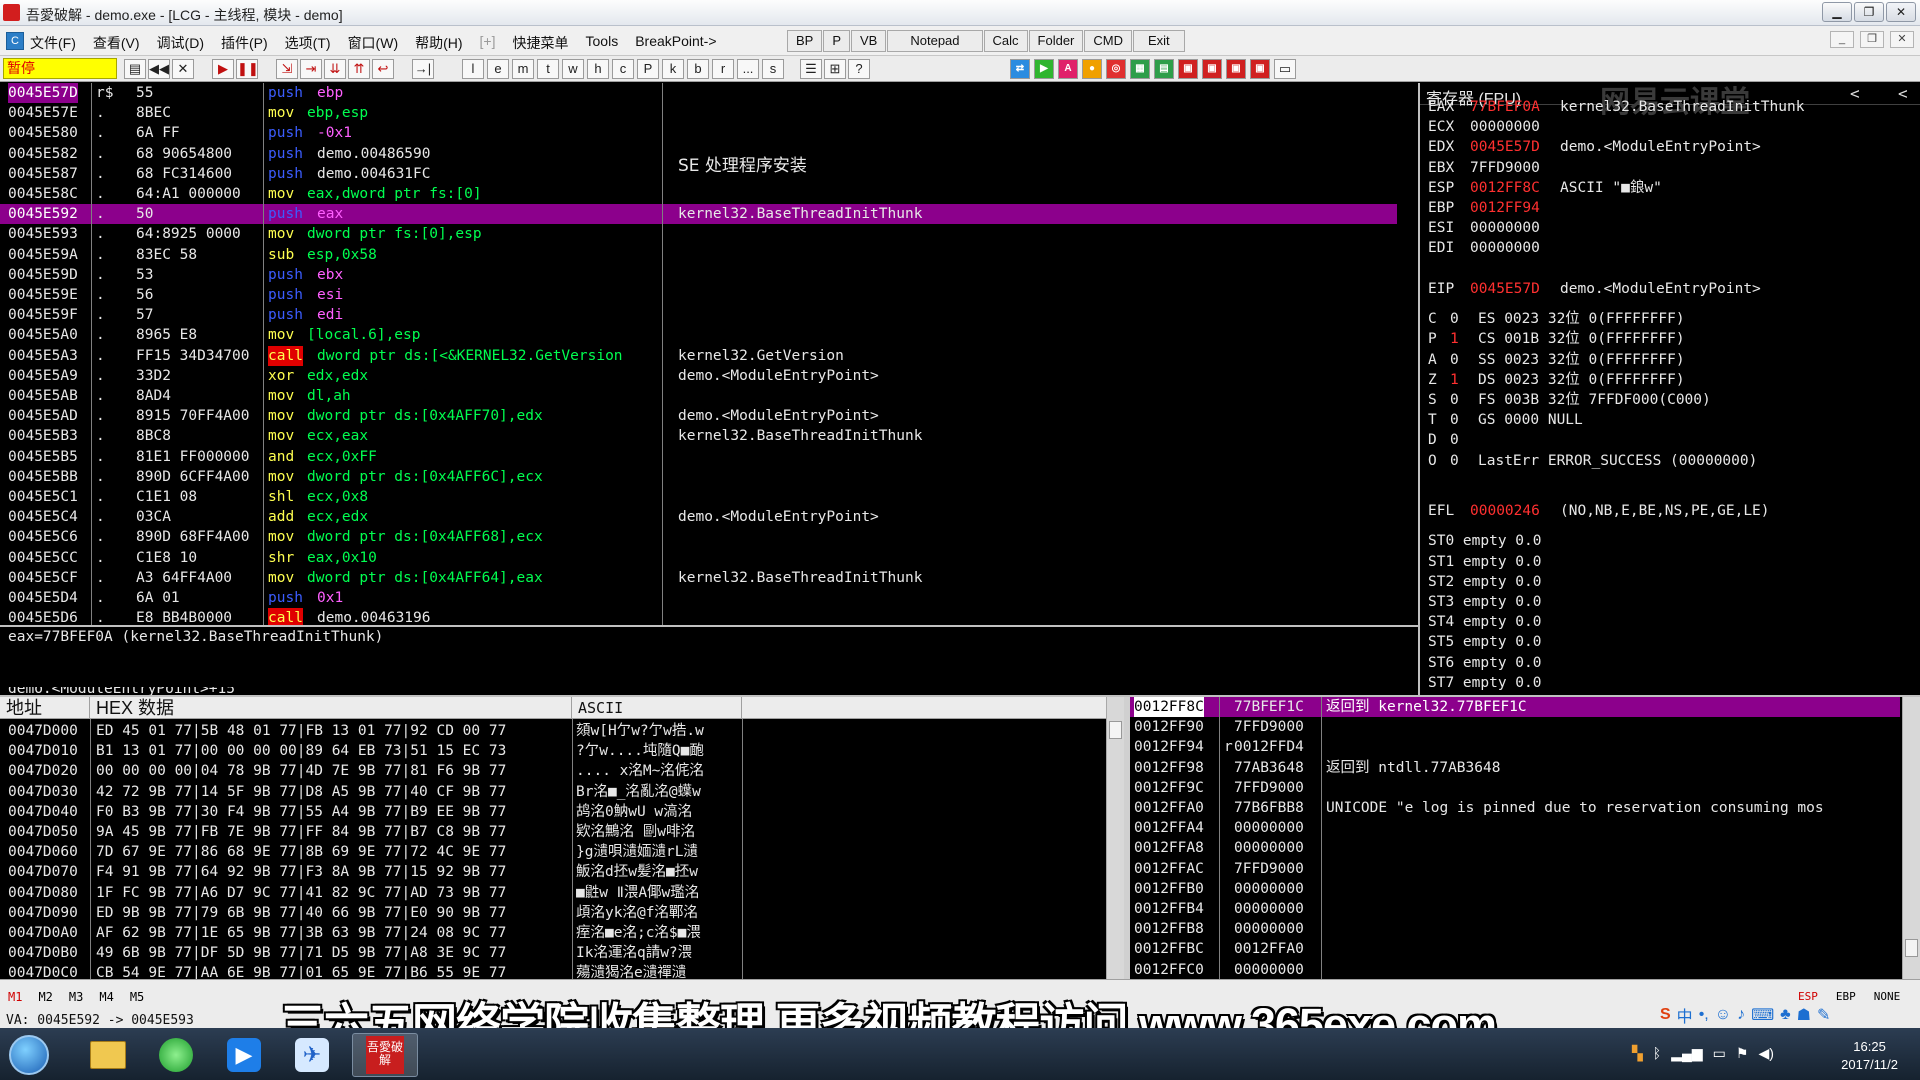  I want to click on disasm-row: 0045E5B5. 81E1 FF000000 and ecx,0xFF, so click(698, 457).